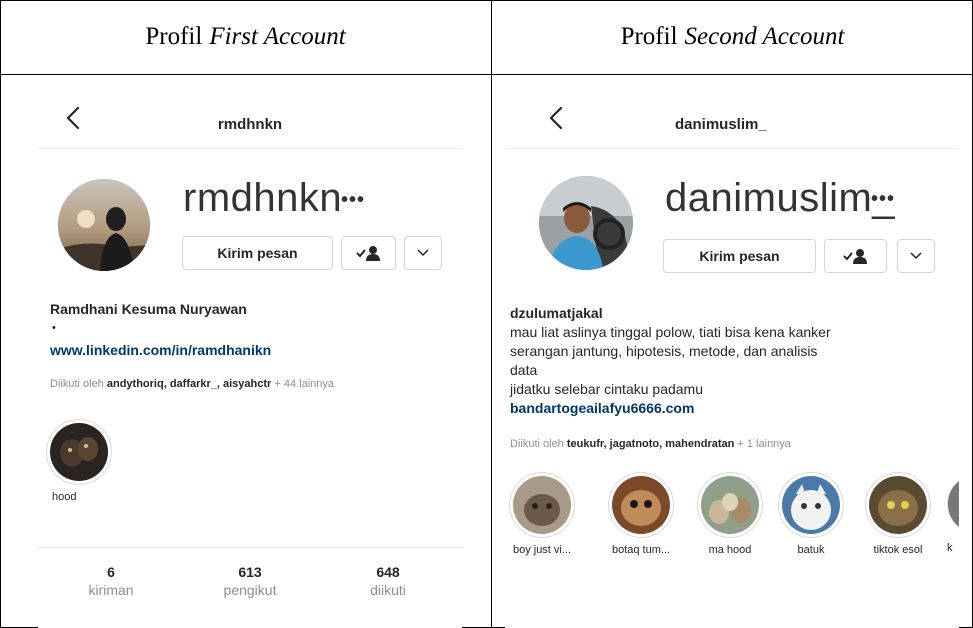 This screenshot has width=973, height=628. Describe the element at coordinates (111, 581) in the screenshot. I see `stat-posts: 6 kiriman` at that location.